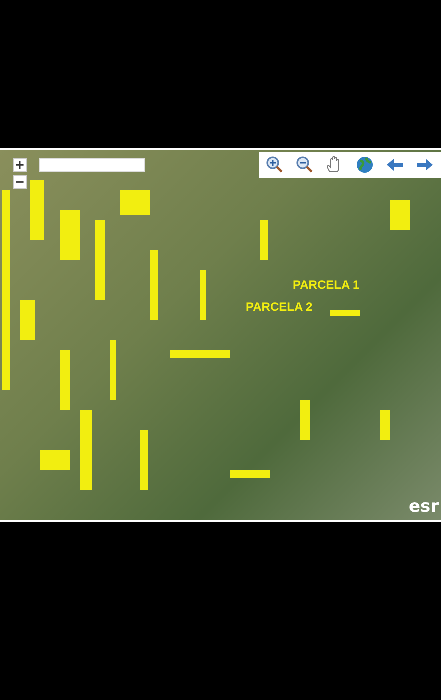 This screenshot has width=441, height=700. I want to click on zoom-out-button: −, so click(20, 182).